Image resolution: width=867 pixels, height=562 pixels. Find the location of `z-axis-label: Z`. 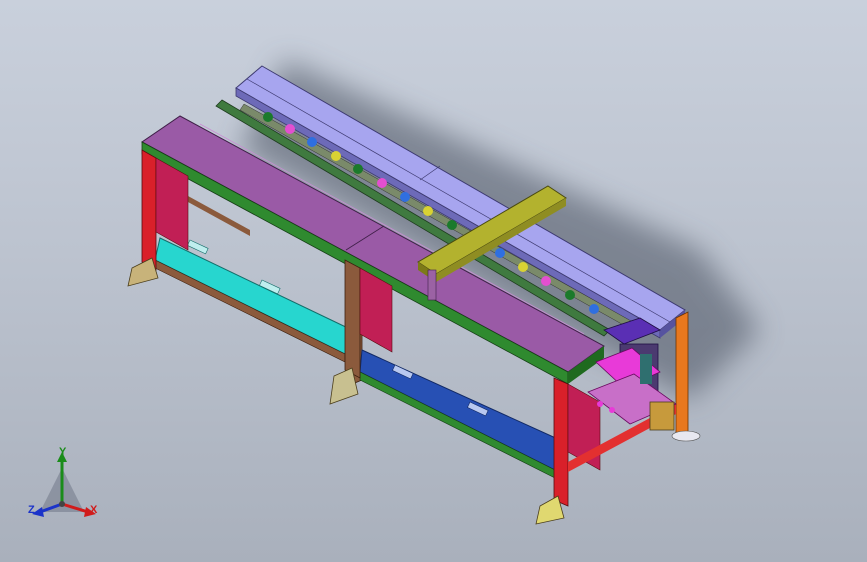

z-axis-label: Z is located at coordinates (31, 510).